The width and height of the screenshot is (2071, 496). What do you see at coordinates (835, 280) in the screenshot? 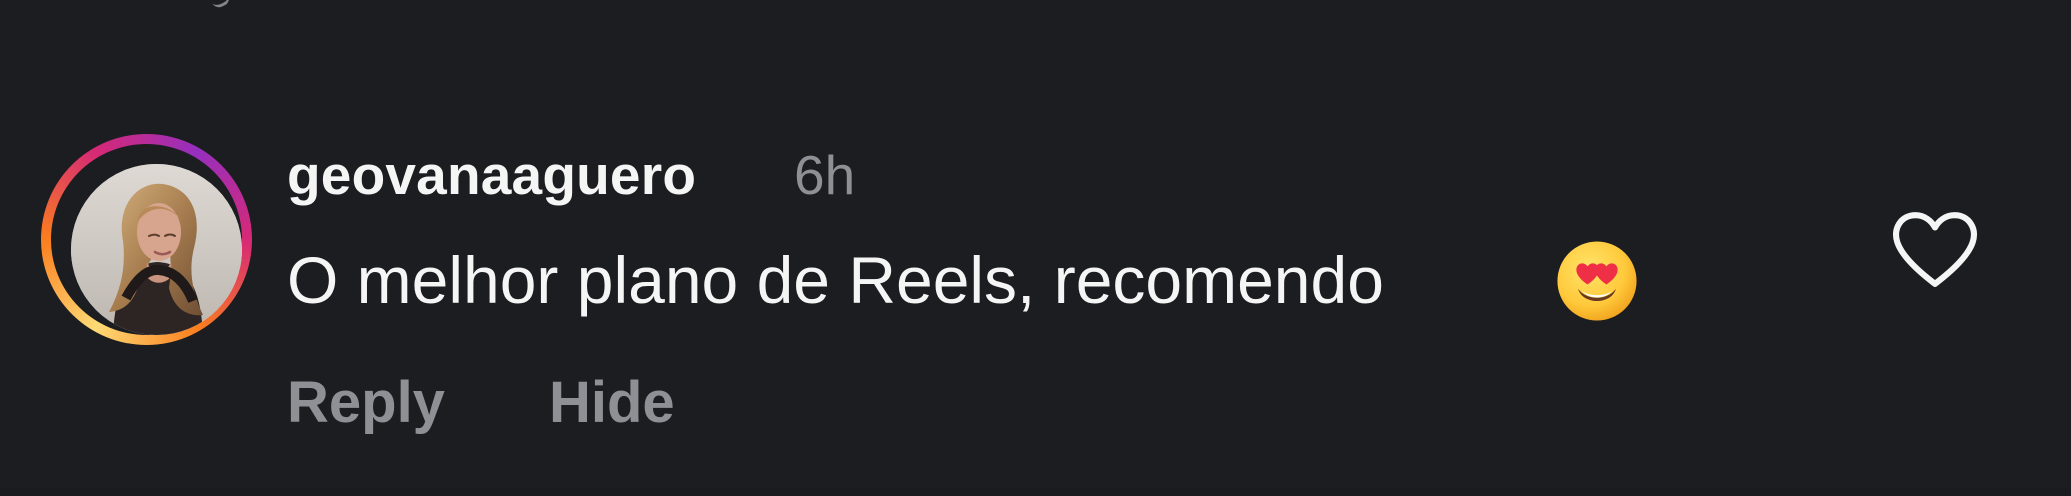
I see `comment-text: O melhor plano de Reels, recomendo` at bounding box center [835, 280].